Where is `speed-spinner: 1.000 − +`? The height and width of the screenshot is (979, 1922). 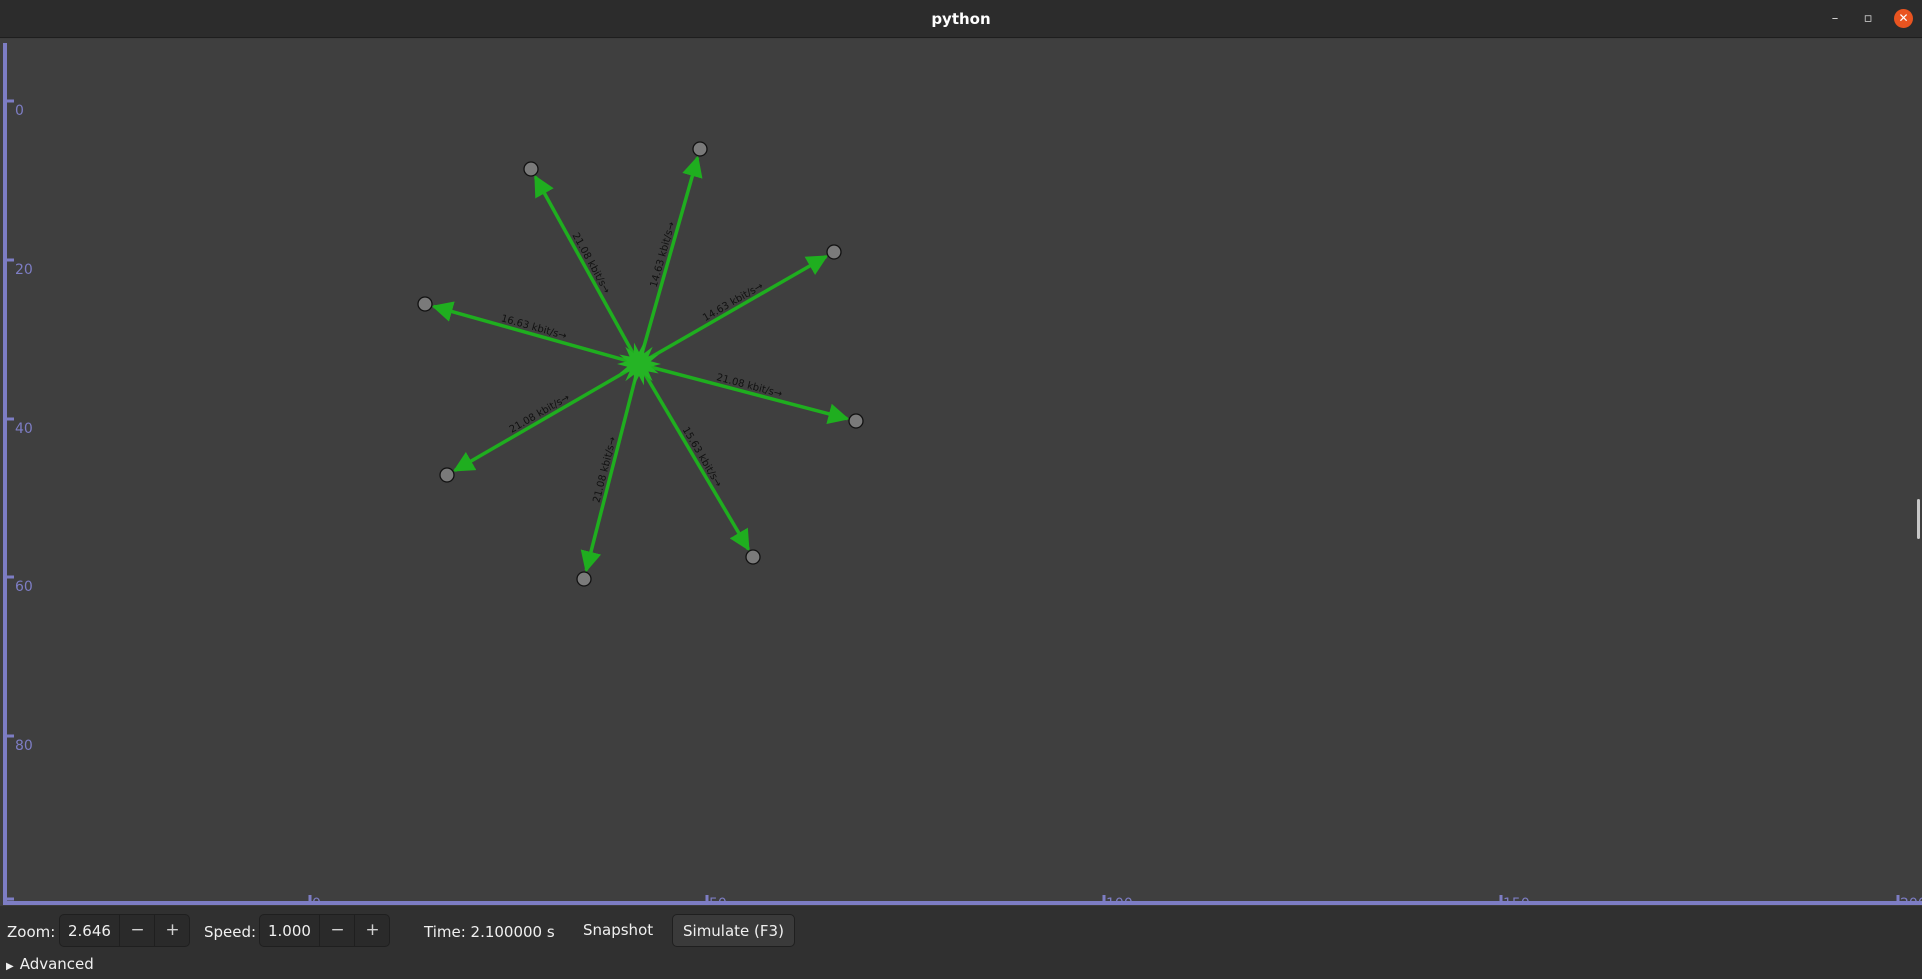 speed-spinner: 1.000 − + is located at coordinates (324, 930).